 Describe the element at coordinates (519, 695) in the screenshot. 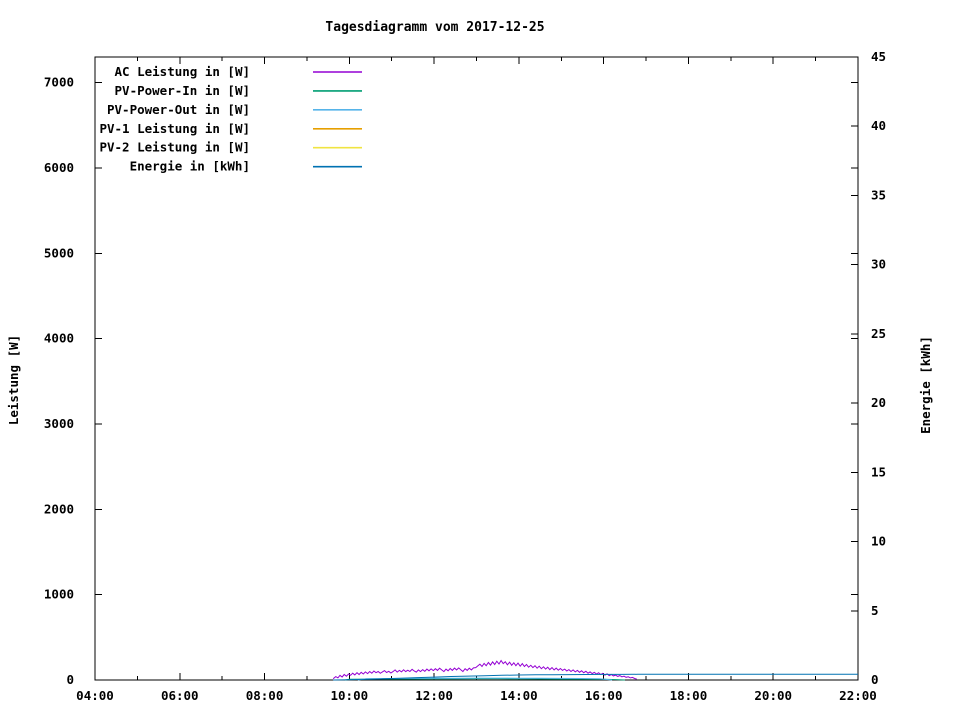

I see `x-tick-label: 14:00` at that location.